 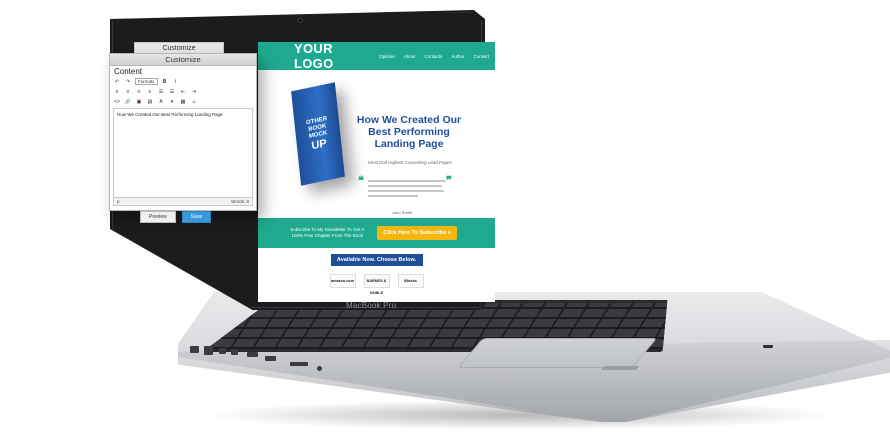 What do you see at coordinates (361, 181) in the screenshot?
I see `quote-open-icon: ❝` at bounding box center [361, 181].